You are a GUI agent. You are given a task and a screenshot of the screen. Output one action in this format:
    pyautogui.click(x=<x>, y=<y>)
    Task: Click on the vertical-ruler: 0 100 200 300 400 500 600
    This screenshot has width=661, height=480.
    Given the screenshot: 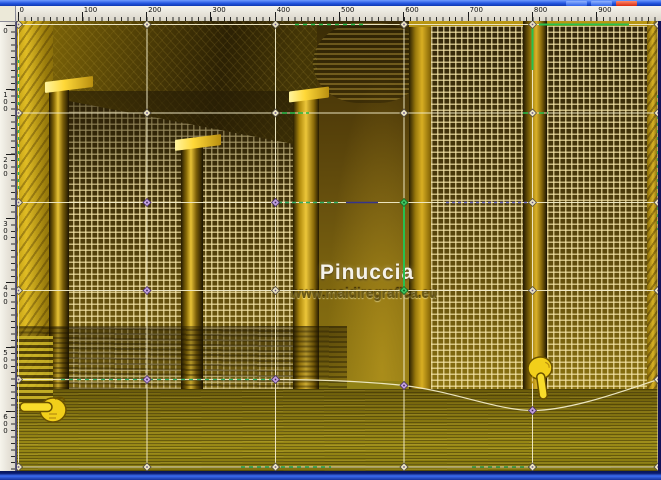 What is the action you would take?
    pyautogui.click(x=8, y=246)
    